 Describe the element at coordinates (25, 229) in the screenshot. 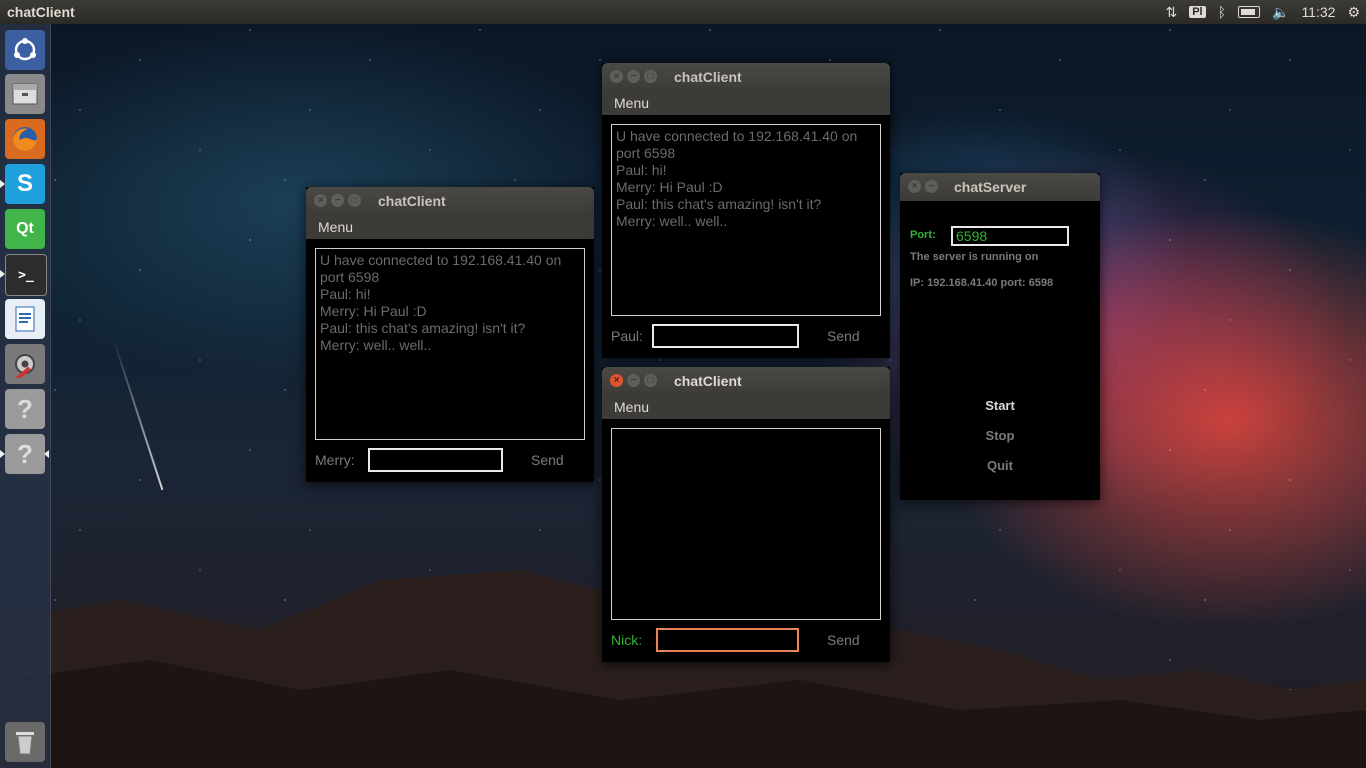

I see `qt-creator-icon: Qt` at that location.